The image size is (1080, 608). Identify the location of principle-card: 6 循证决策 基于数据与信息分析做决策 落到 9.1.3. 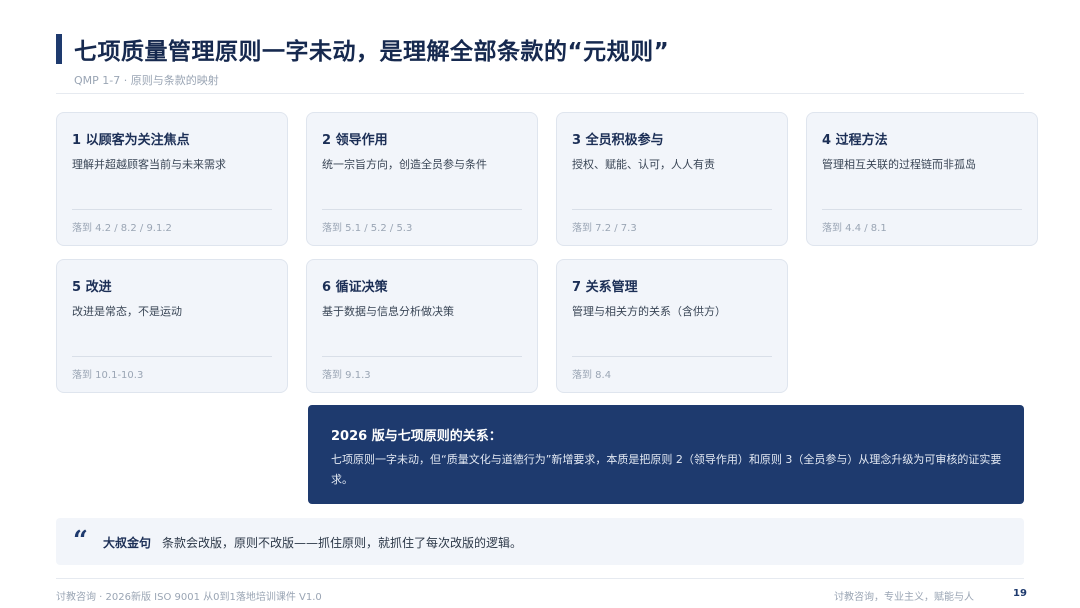
(422, 326).